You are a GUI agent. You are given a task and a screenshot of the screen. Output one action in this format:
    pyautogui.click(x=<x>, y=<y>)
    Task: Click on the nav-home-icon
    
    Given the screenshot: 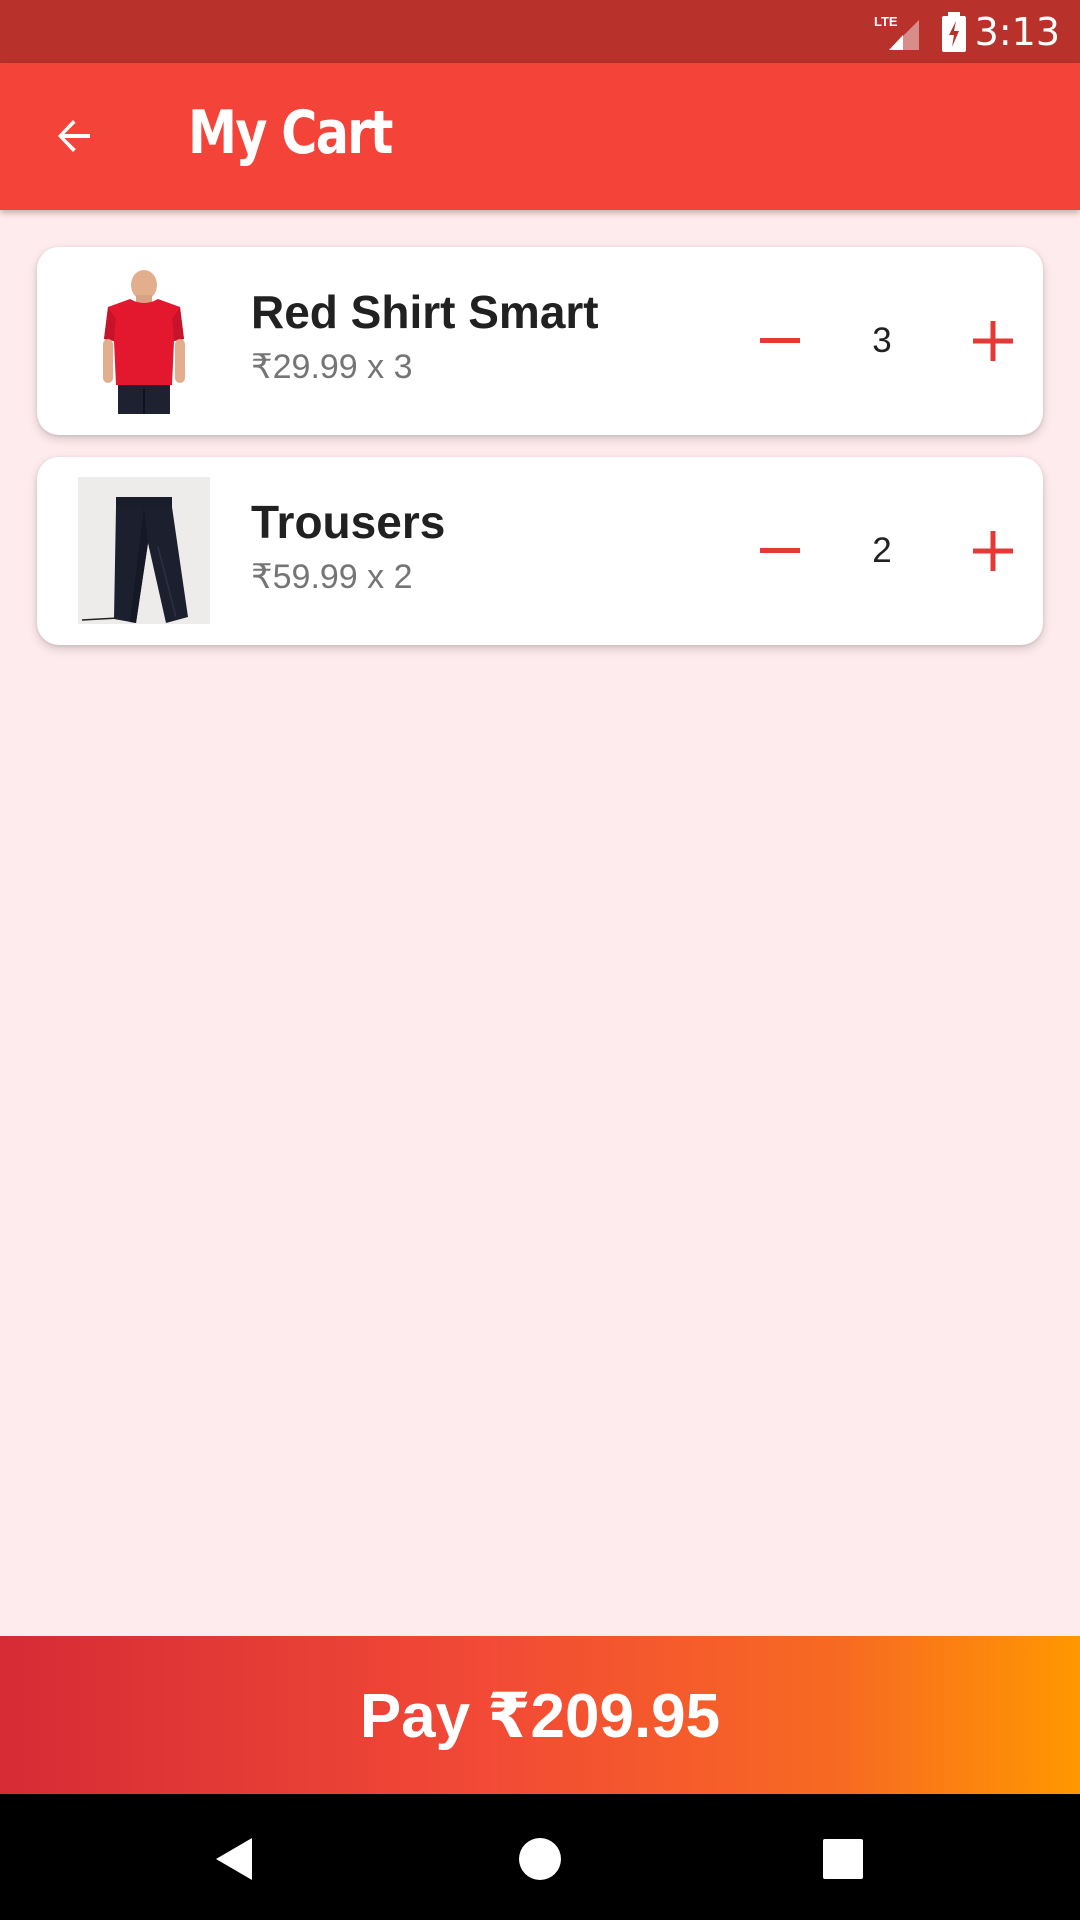 What is the action you would take?
    pyautogui.click(x=540, y=1859)
    